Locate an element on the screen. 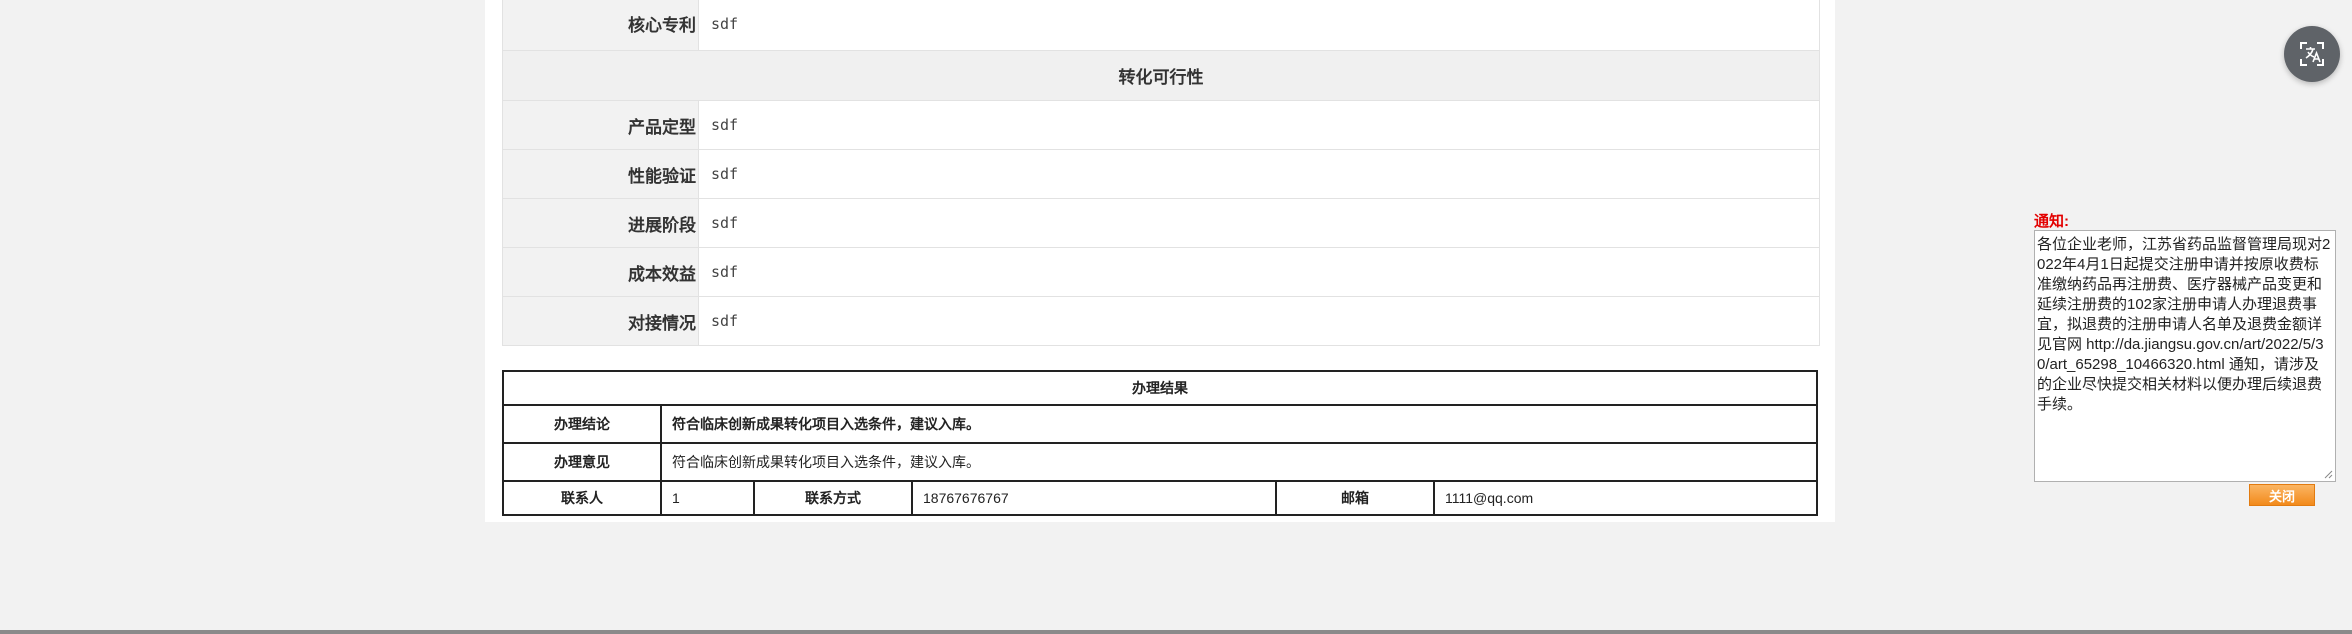 The image size is (2352, 634). result-opinion-value: 符合临床创新成果转化项目入选条件，建议入库。 is located at coordinates (826, 462).